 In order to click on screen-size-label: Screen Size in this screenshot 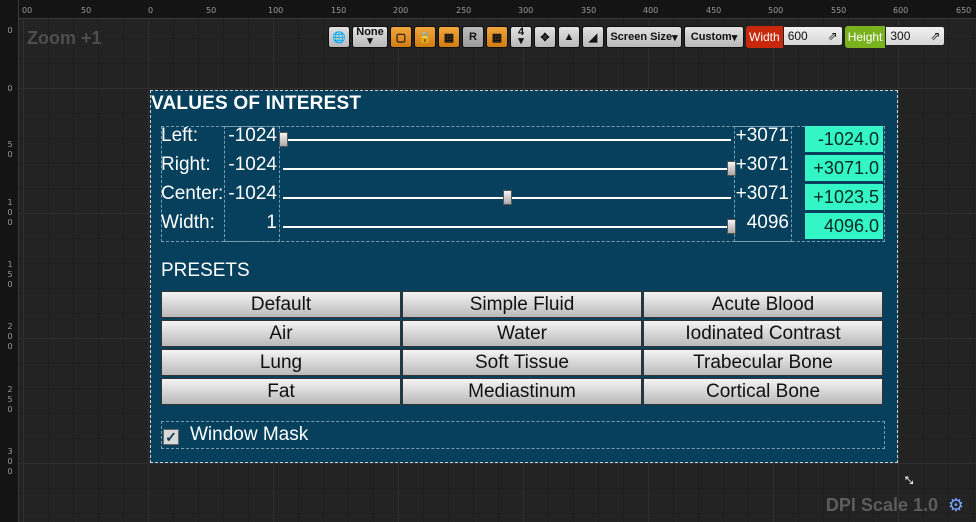, I will do `click(641, 37)`.